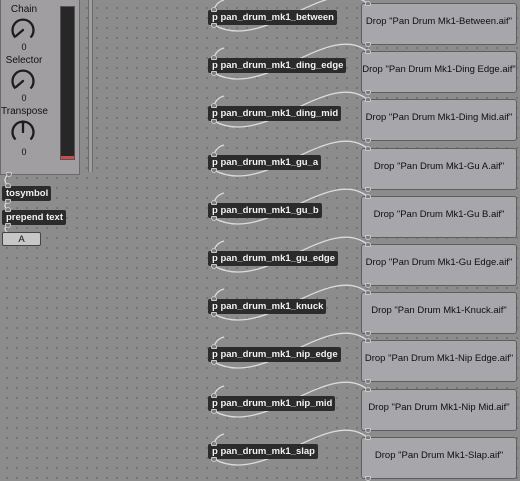 This screenshot has height=481, width=520. I want to click on drop-sample-box: Drop "Pan Drum Mk1-Nip Mid.aif", so click(439, 410).